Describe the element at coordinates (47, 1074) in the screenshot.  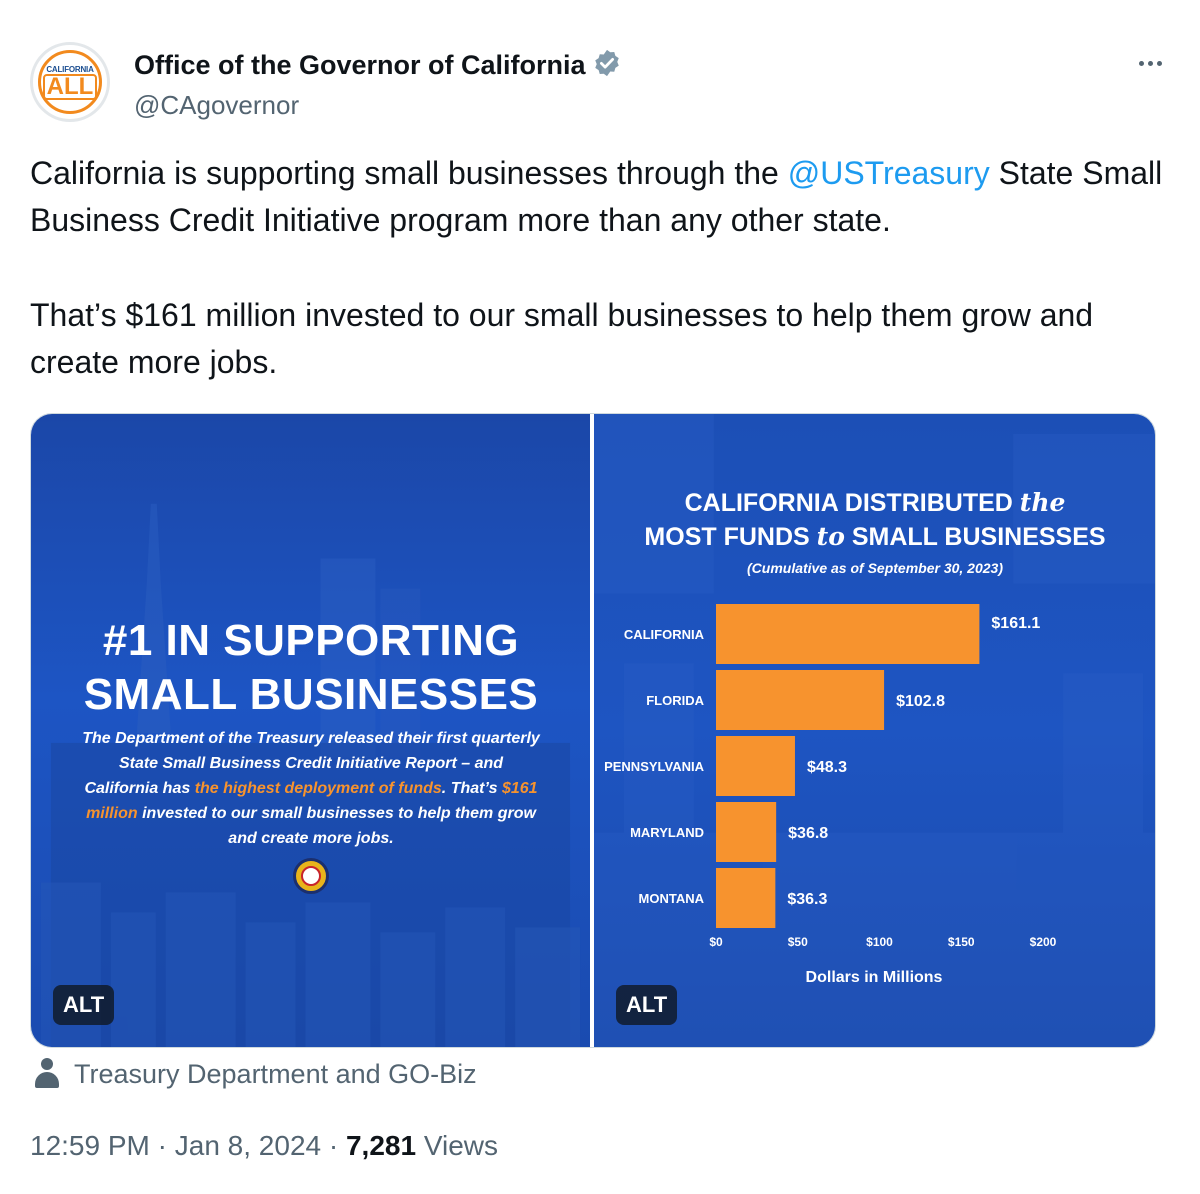
I see `person-icon` at that location.